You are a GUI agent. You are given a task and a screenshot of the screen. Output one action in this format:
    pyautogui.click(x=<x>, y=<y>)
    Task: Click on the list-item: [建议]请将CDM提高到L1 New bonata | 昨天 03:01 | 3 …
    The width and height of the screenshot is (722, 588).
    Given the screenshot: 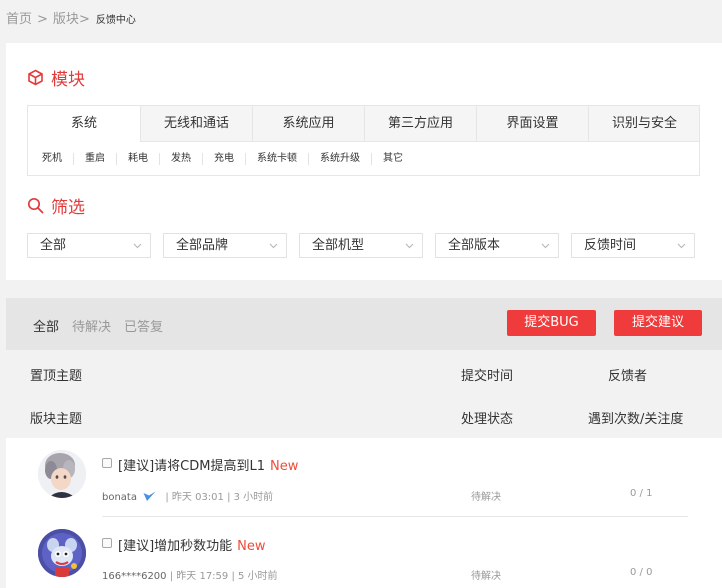 What is the action you would take?
    pyautogui.click(x=364, y=476)
    